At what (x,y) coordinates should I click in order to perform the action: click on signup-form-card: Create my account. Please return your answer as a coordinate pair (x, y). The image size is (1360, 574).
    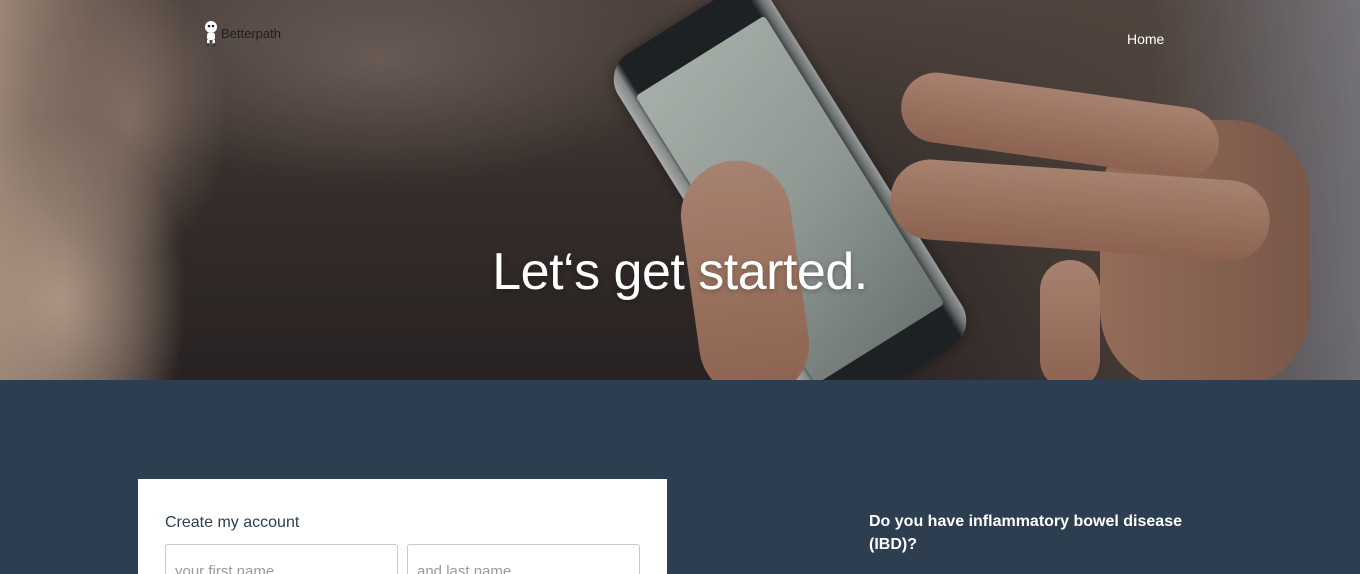
    Looking at the image, I should click on (402, 526).